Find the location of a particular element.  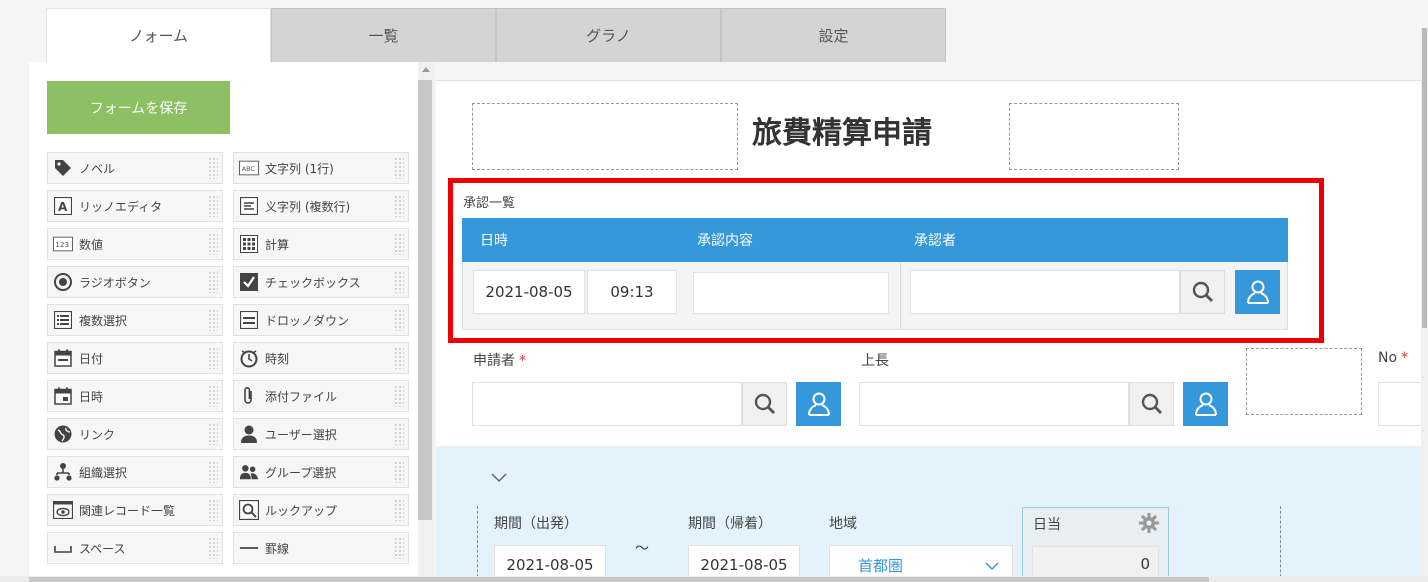

boss-label: 上長 is located at coordinates (875, 361).